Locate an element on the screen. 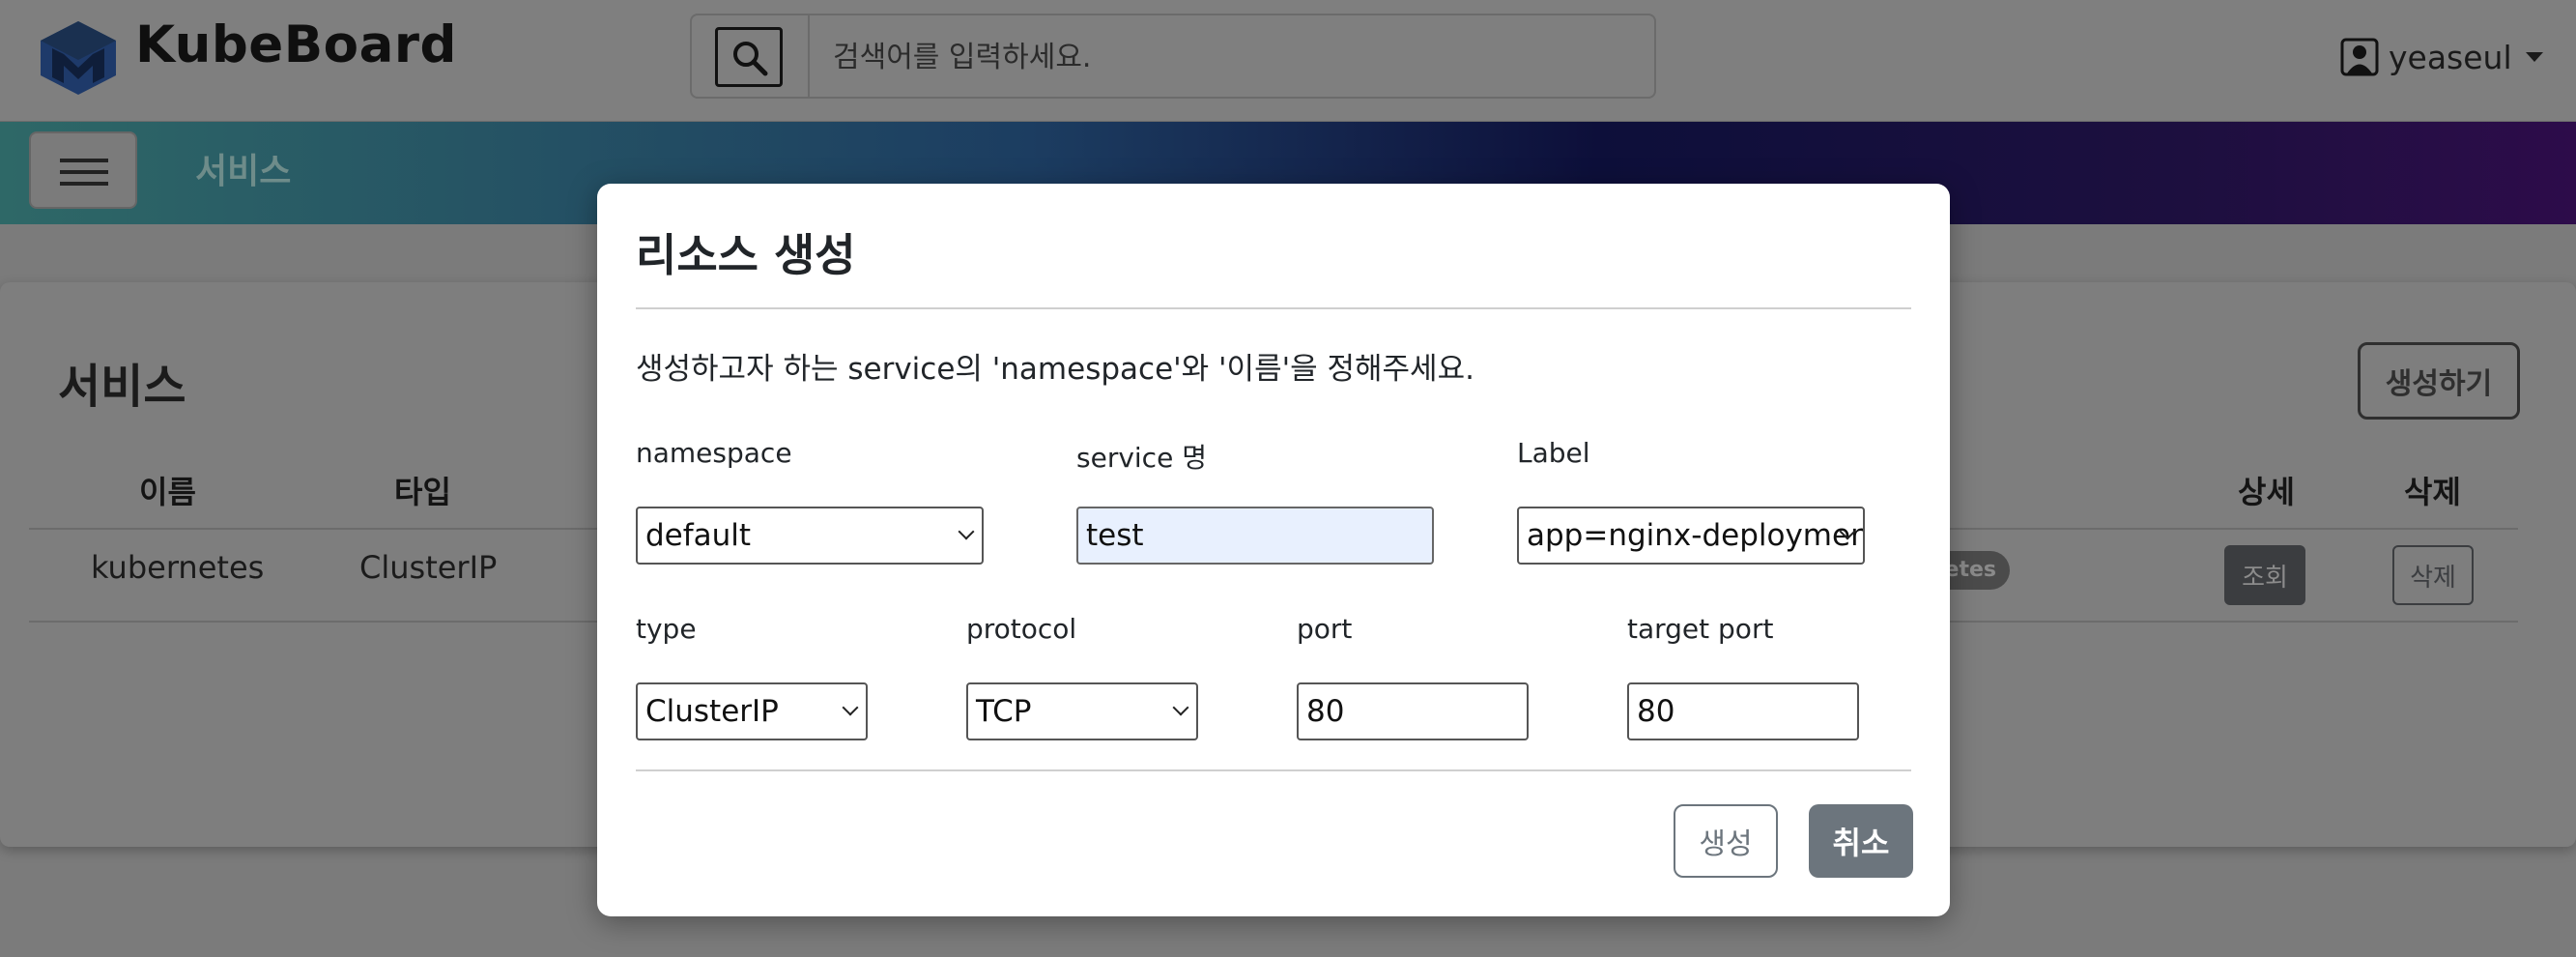 The width and height of the screenshot is (2576, 957). service-name-cell: kubernetes is located at coordinates (178, 567).